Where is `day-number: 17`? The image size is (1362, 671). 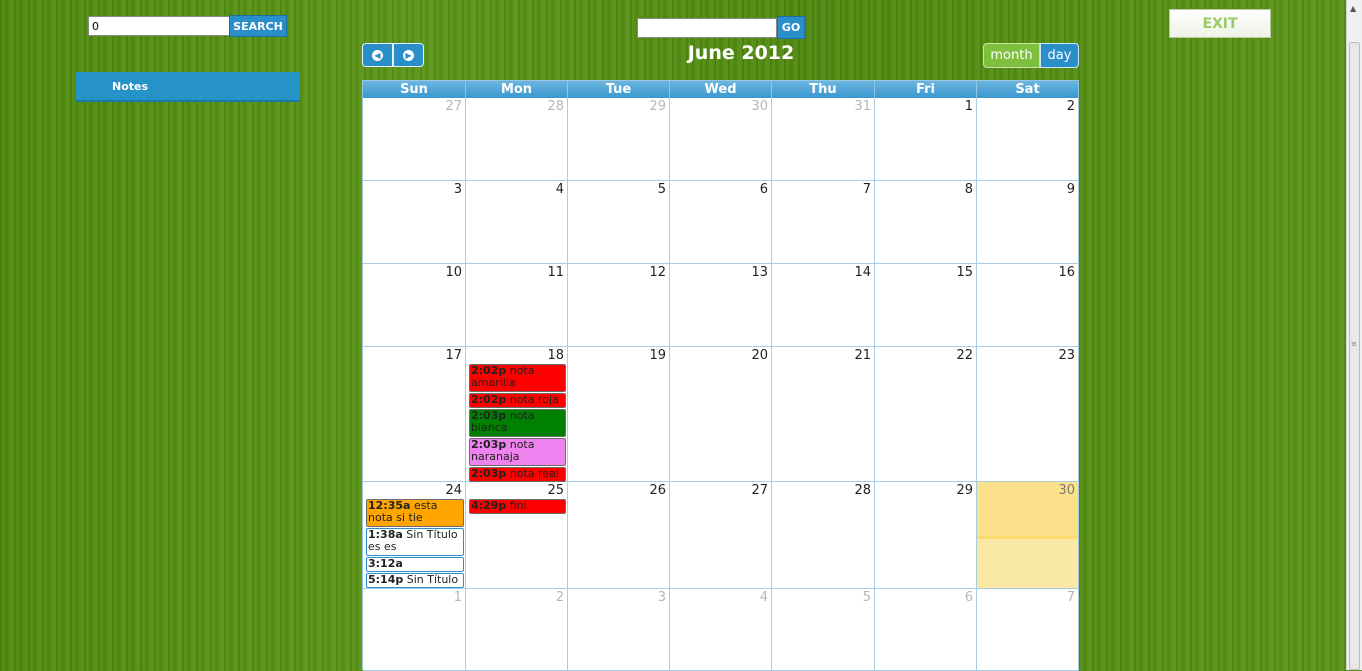 day-number: 17 is located at coordinates (453, 355).